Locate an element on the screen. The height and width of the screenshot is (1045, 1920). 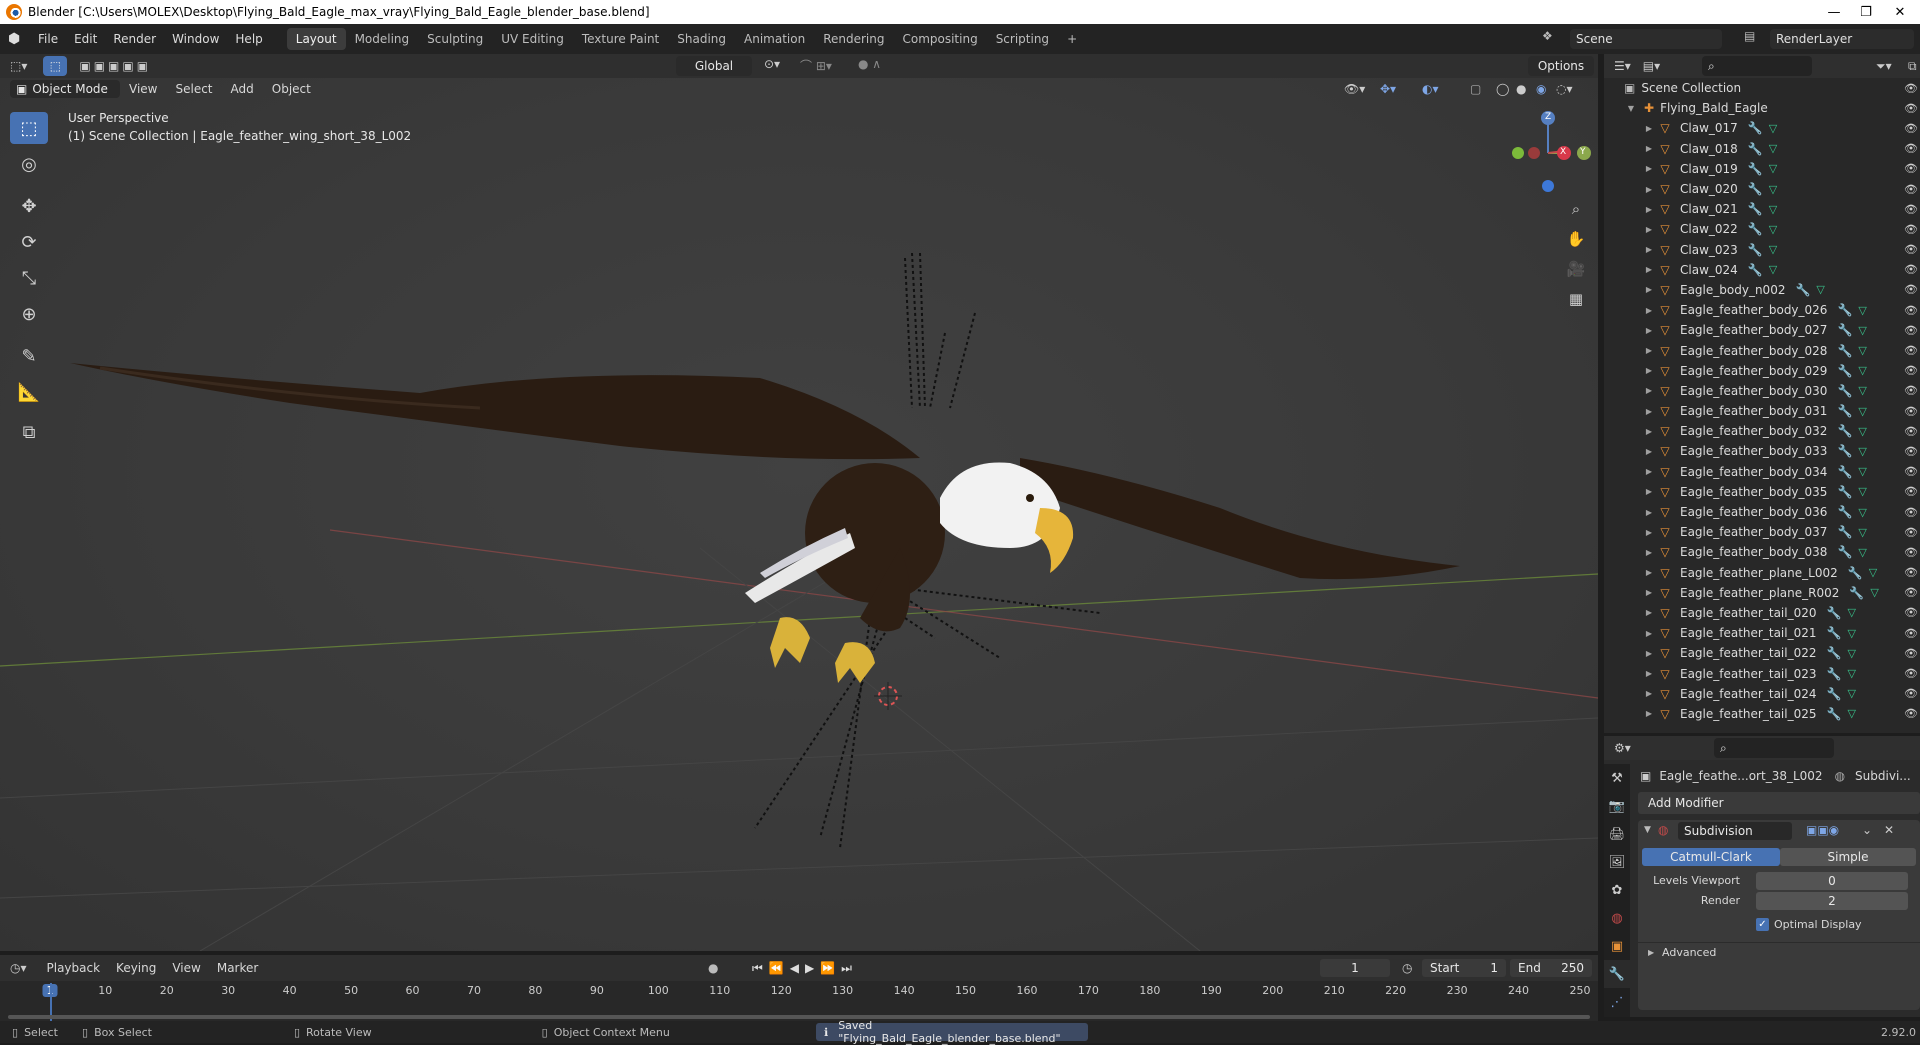
advanced-expand-icon: ▶ is located at coordinates (1651, 952).